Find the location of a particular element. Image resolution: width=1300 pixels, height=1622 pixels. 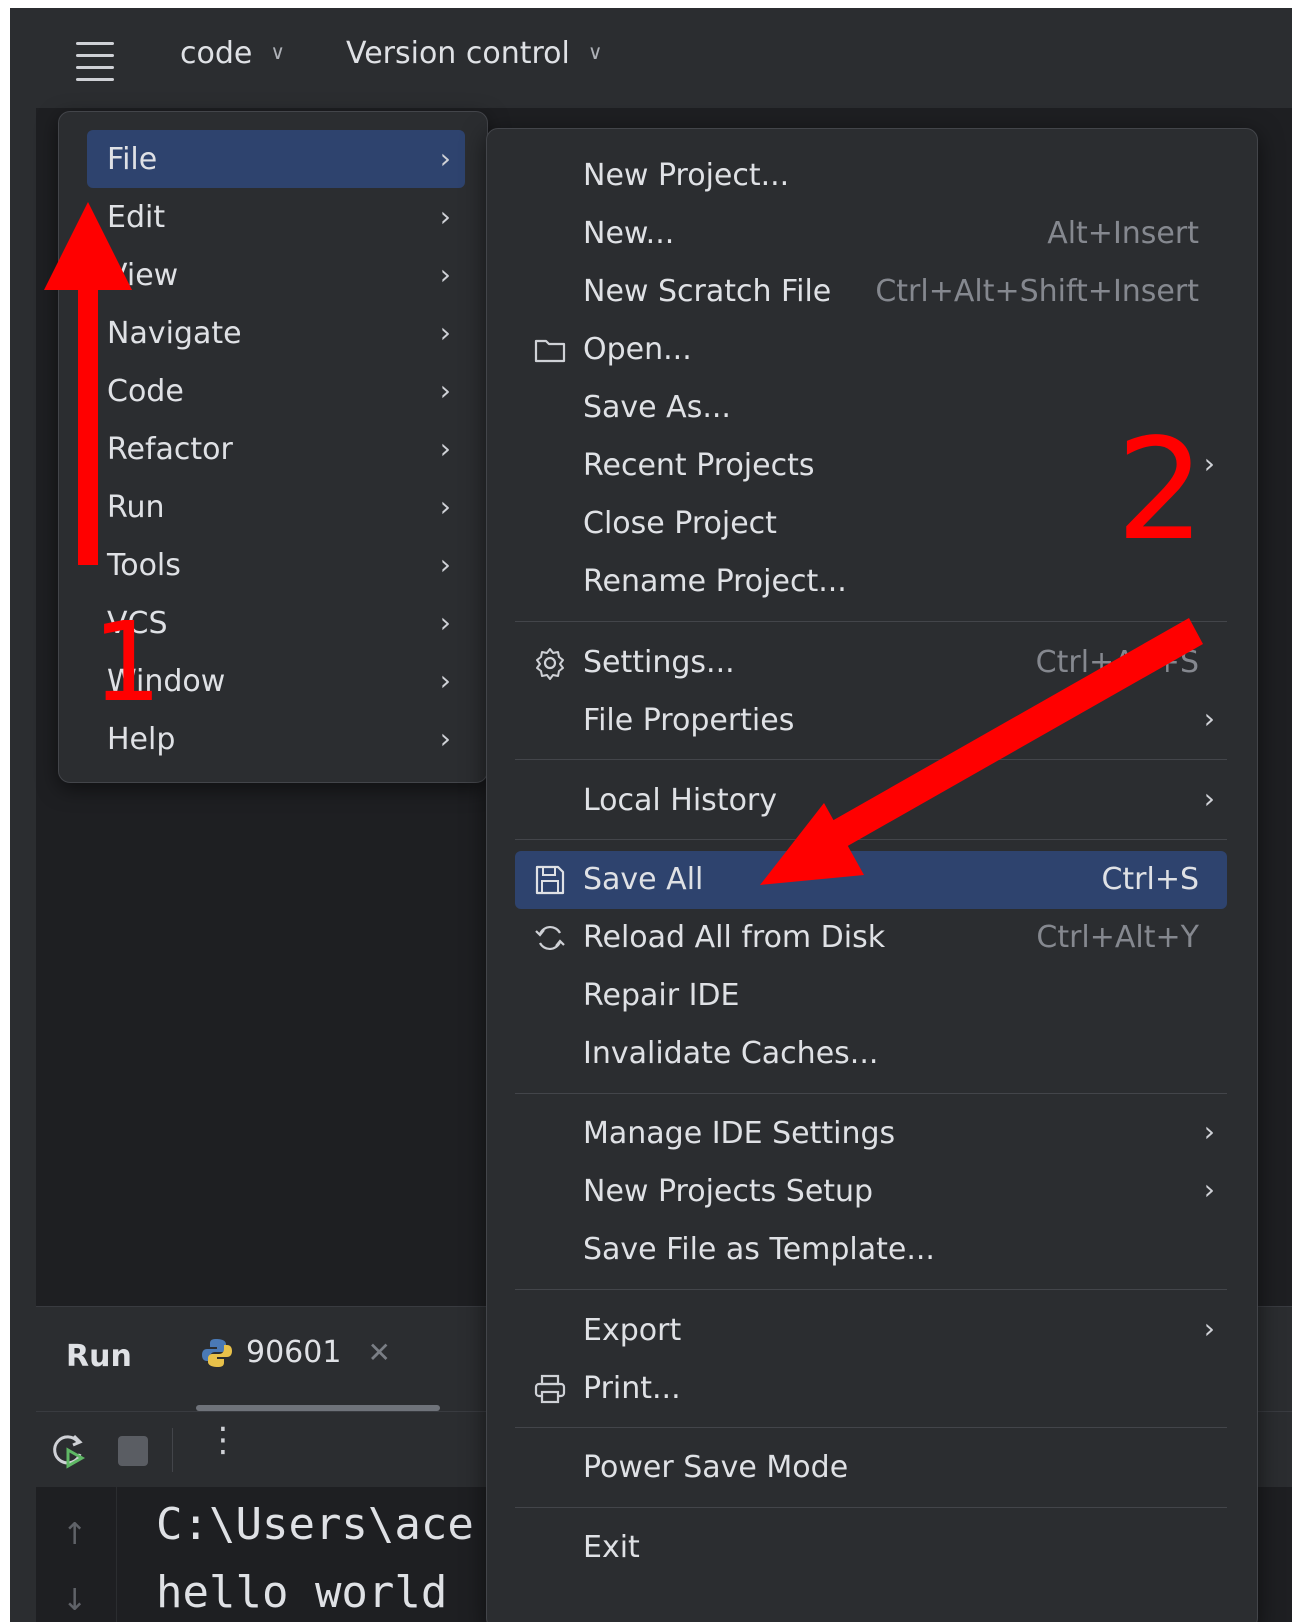

gear-icon is located at coordinates (550, 664).